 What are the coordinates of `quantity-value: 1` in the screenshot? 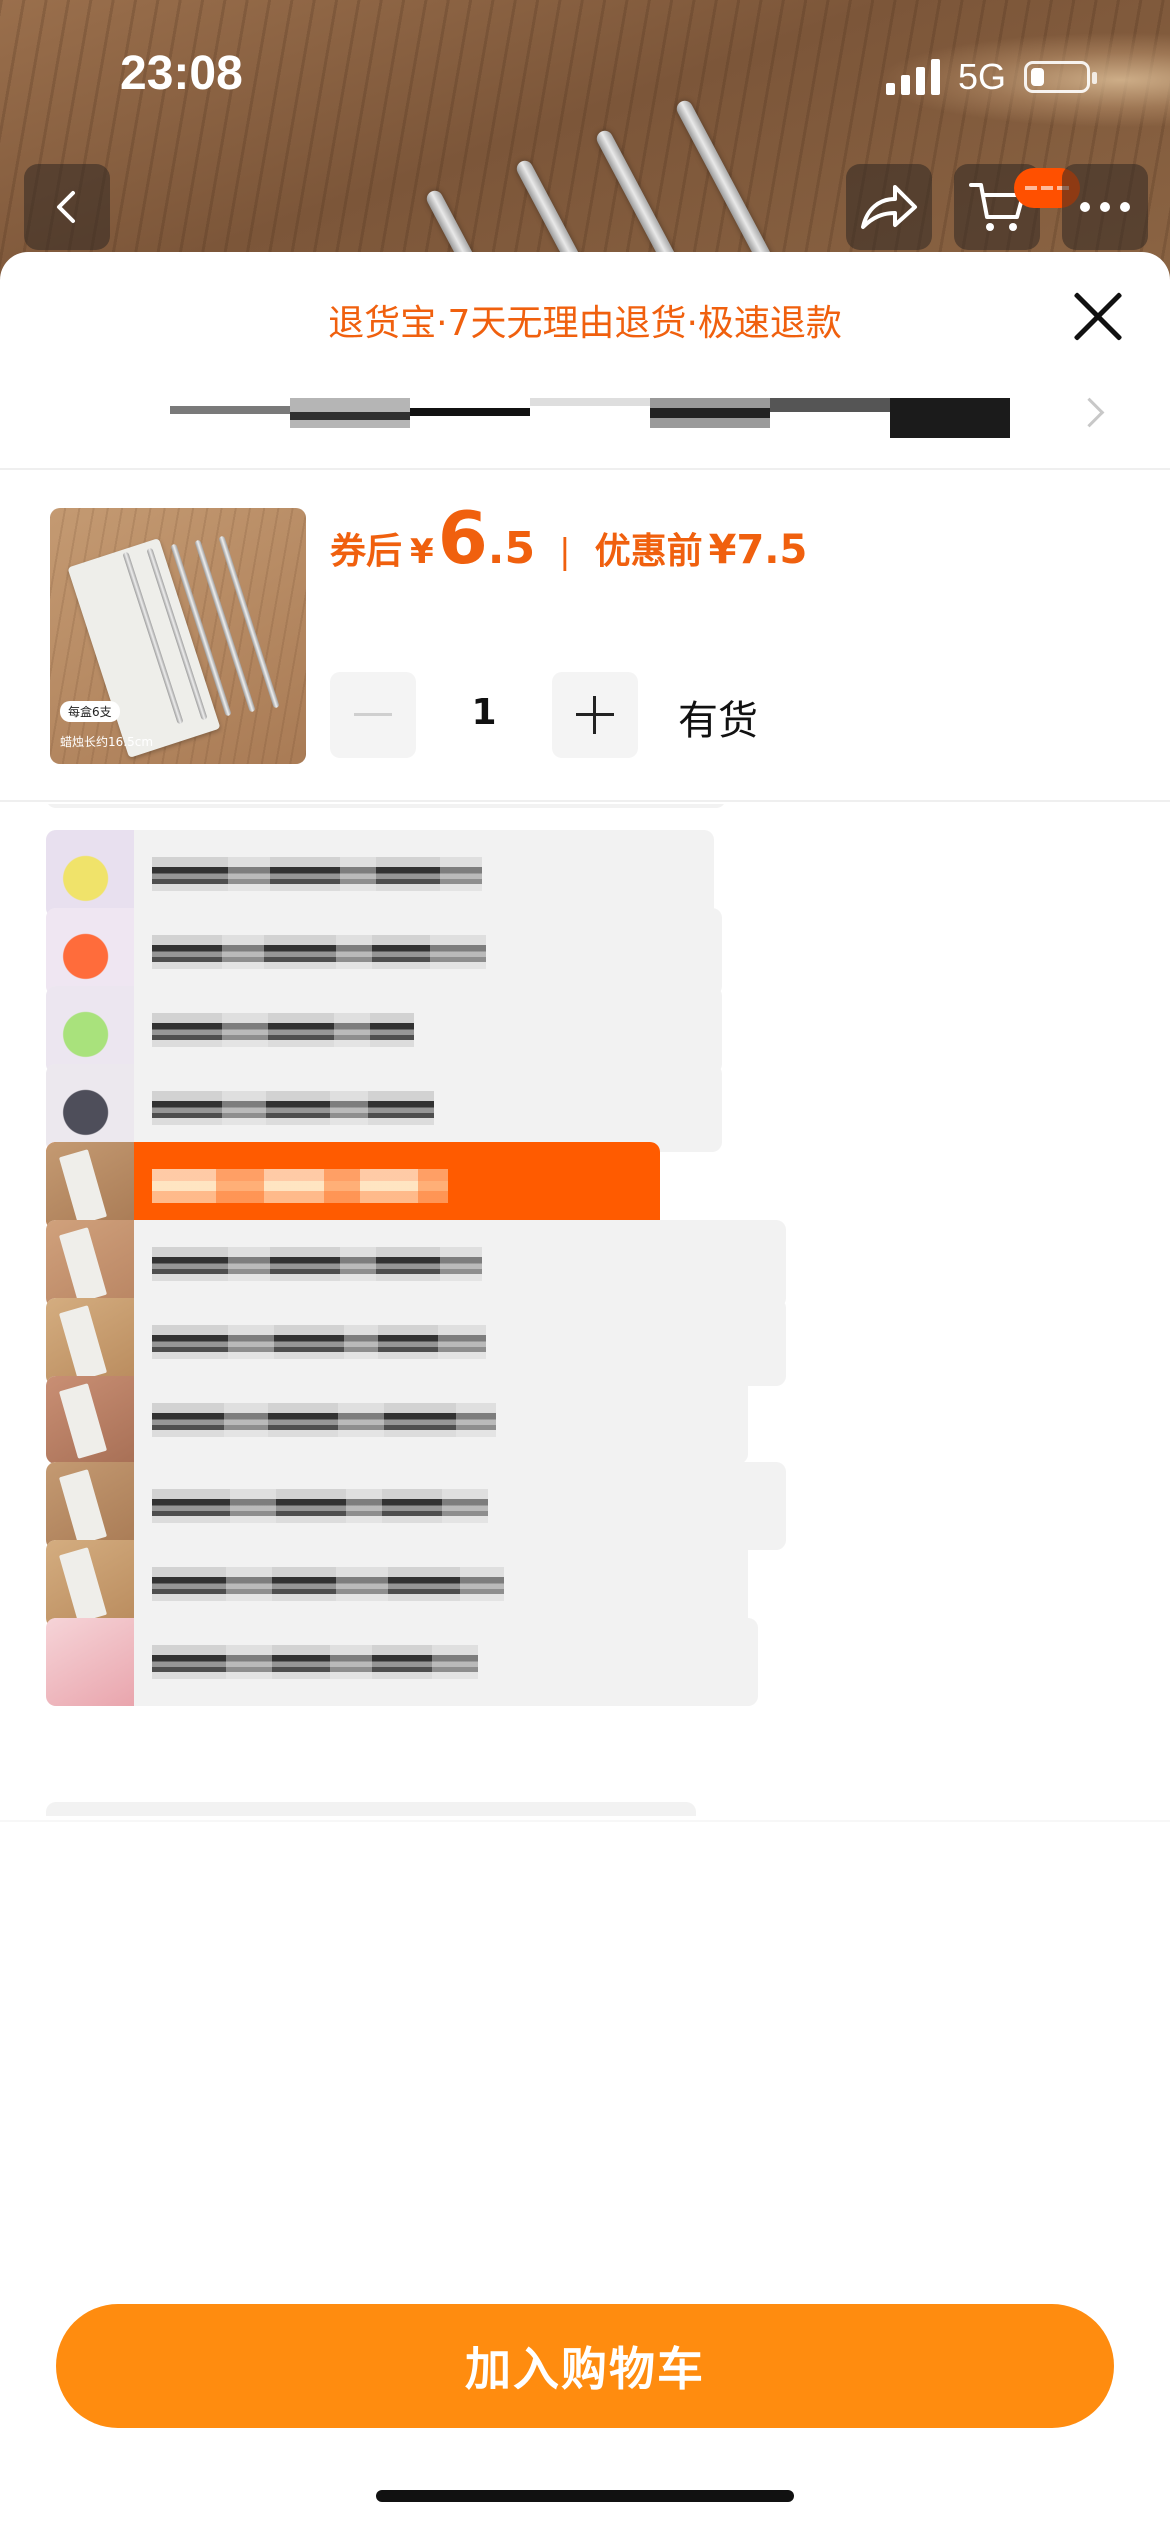 It's located at (484, 712).